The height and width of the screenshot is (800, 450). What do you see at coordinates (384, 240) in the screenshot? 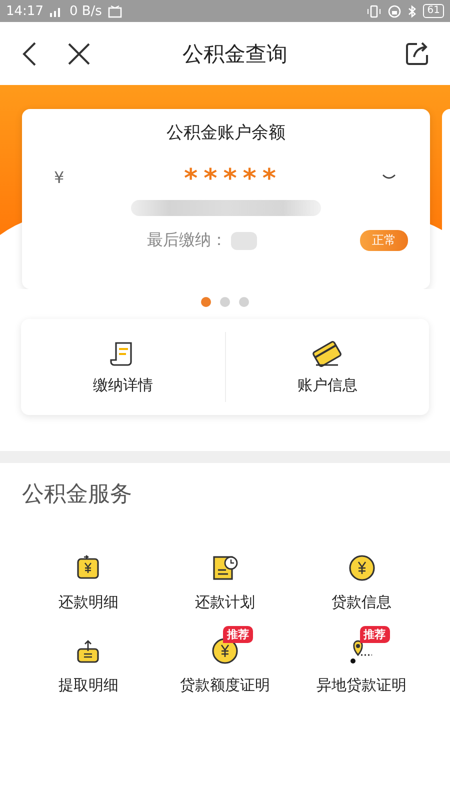
I see `status-badge: 正常` at bounding box center [384, 240].